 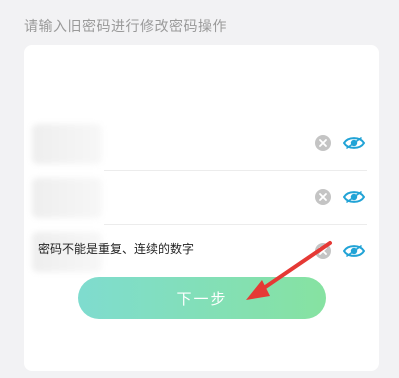 I want to click on hint-text: 请输入旧密码进行修改密码操作, so click(x=125, y=27).